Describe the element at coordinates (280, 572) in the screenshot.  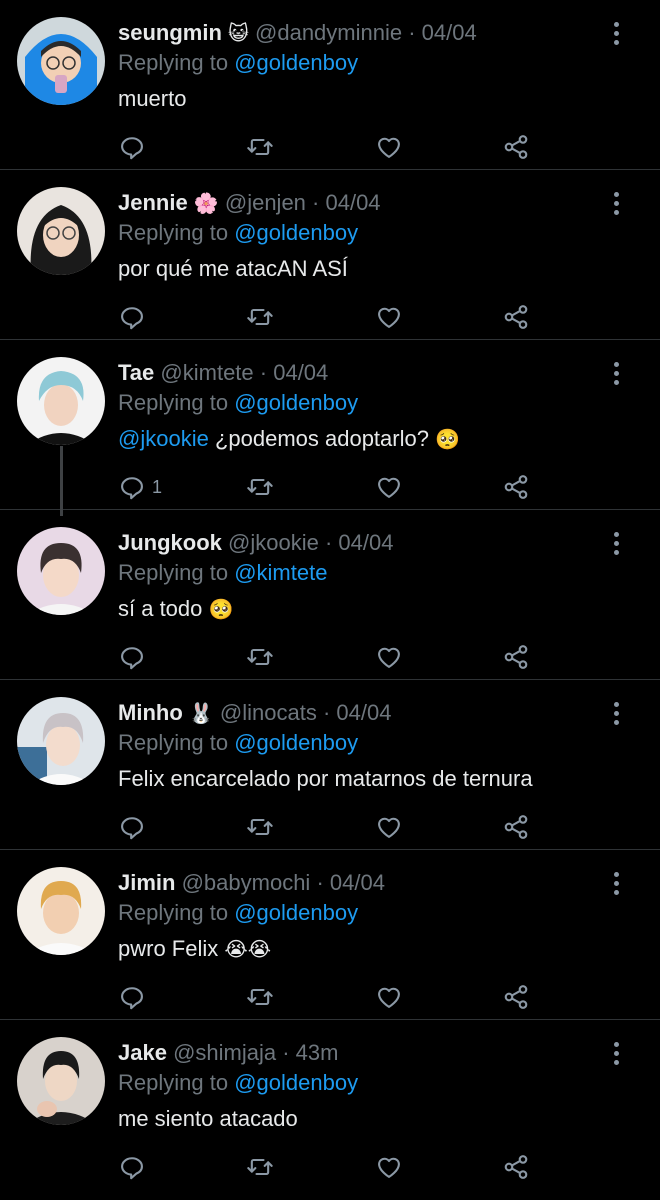
I see `replying-to-mention: @kimtete` at that location.